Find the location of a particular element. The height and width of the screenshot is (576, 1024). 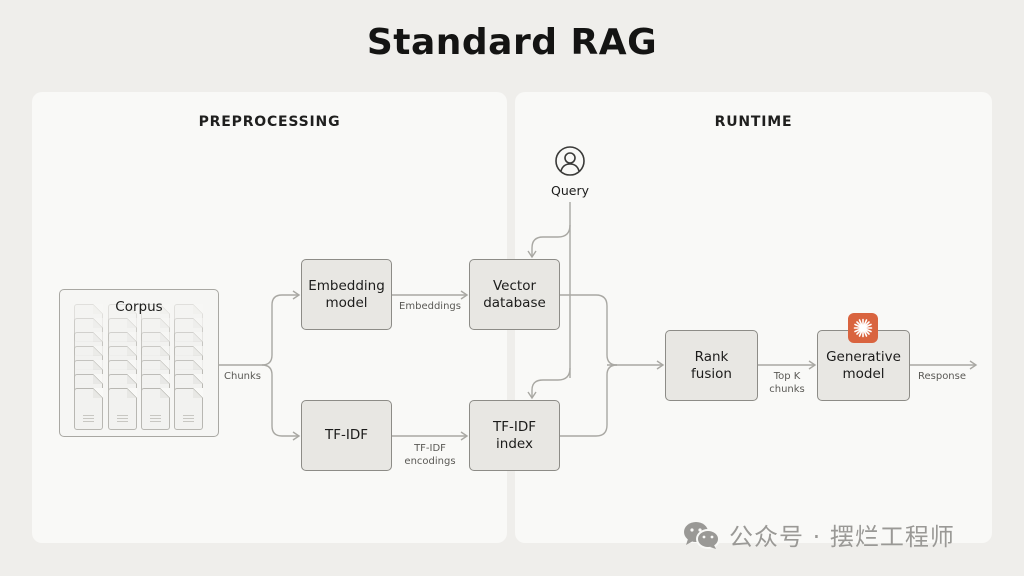

wechat-icon is located at coordinates (702, 535).